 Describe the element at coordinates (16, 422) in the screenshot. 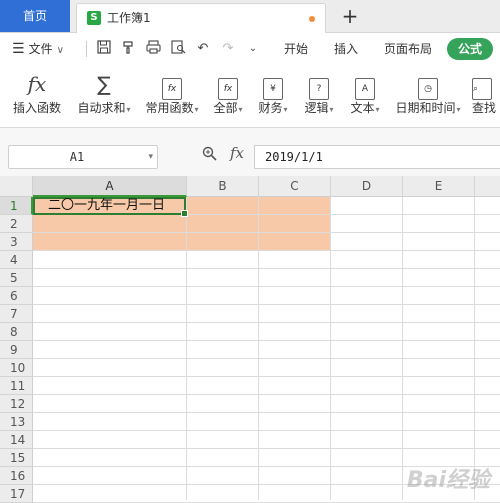

I see `row-header-13: 13` at that location.